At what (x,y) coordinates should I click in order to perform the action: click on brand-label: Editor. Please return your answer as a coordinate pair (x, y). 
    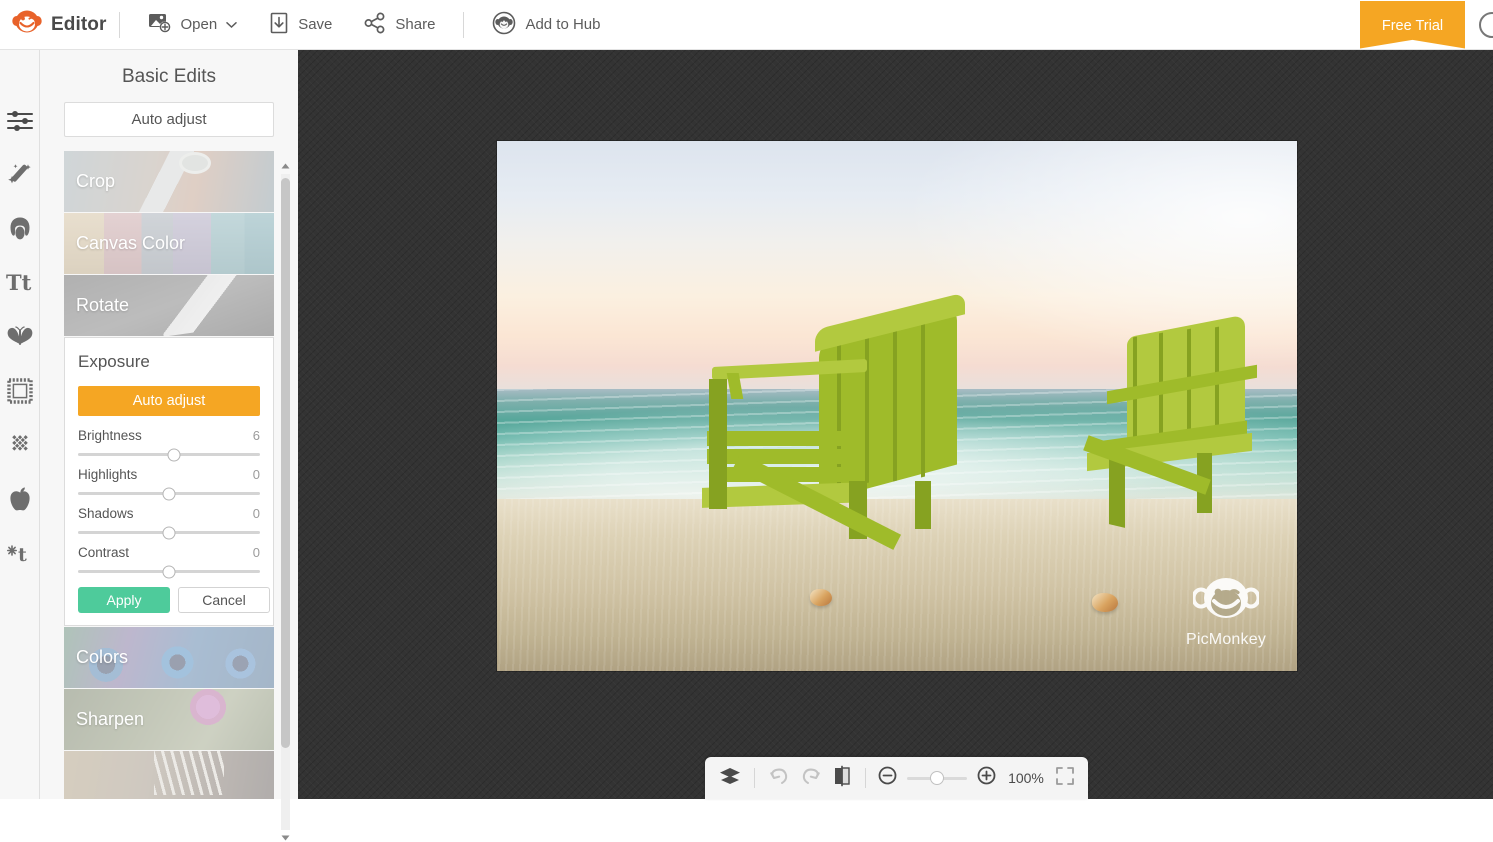
    Looking at the image, I should click on (79, 25).